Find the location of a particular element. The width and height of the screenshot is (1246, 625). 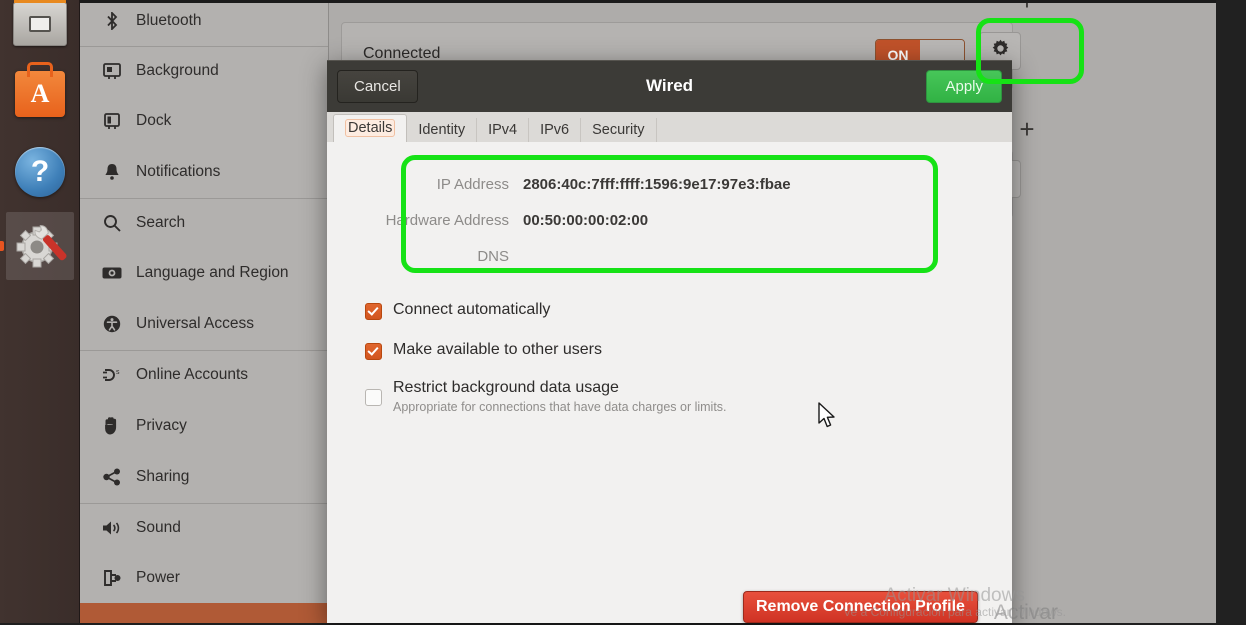

dock-item-help: ? is located at coordinates (40, 172).